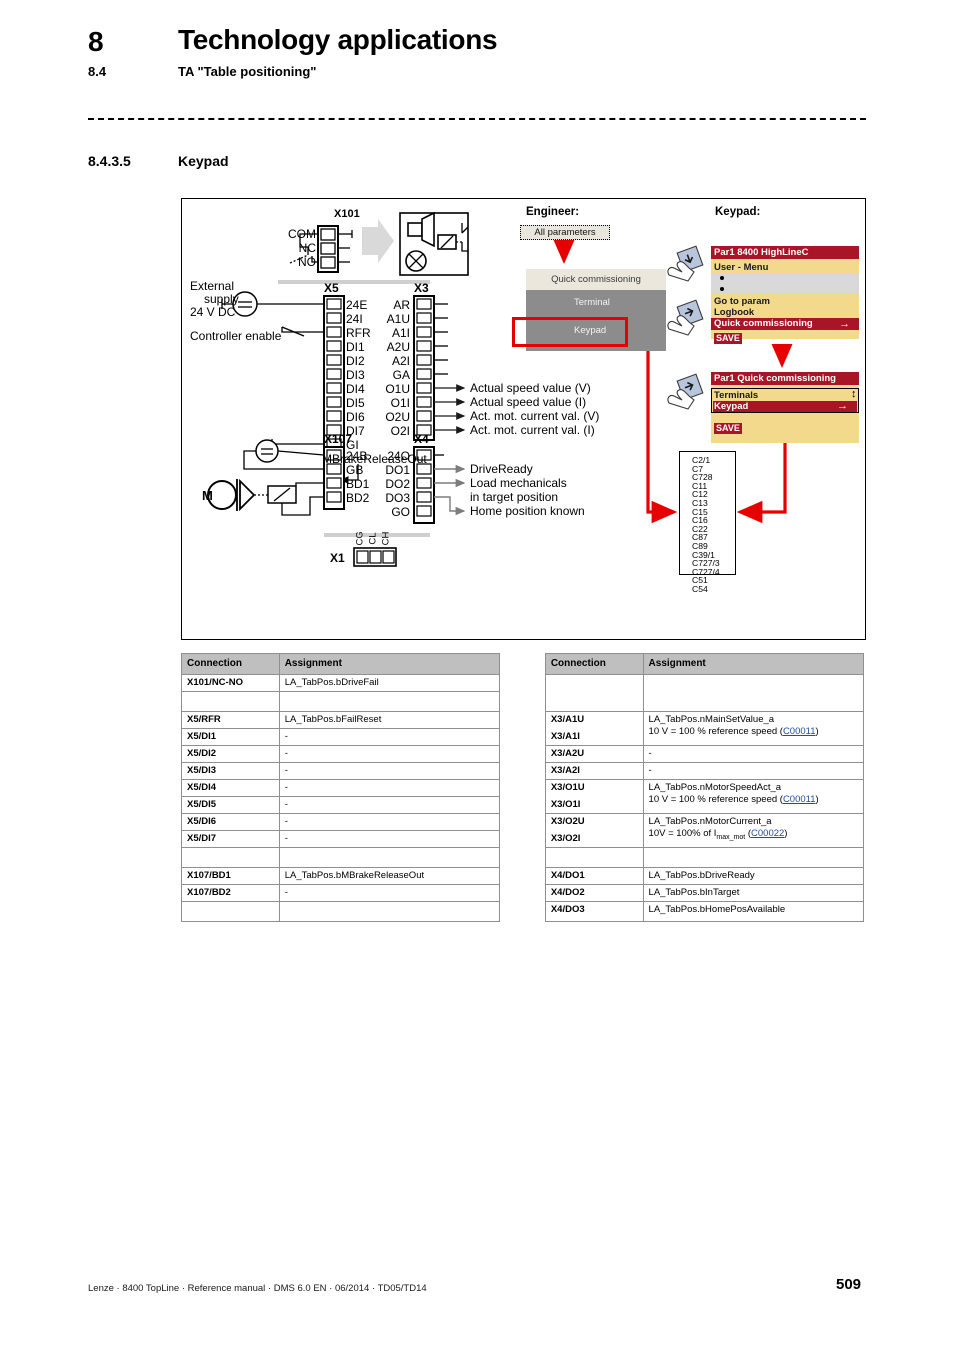 This screenshot has height=1350, width=954. What do you see at coordinates (230, 805) in the screenshot?
I see `cell-connection: X5/DI5` at bounding box center [230, 805].